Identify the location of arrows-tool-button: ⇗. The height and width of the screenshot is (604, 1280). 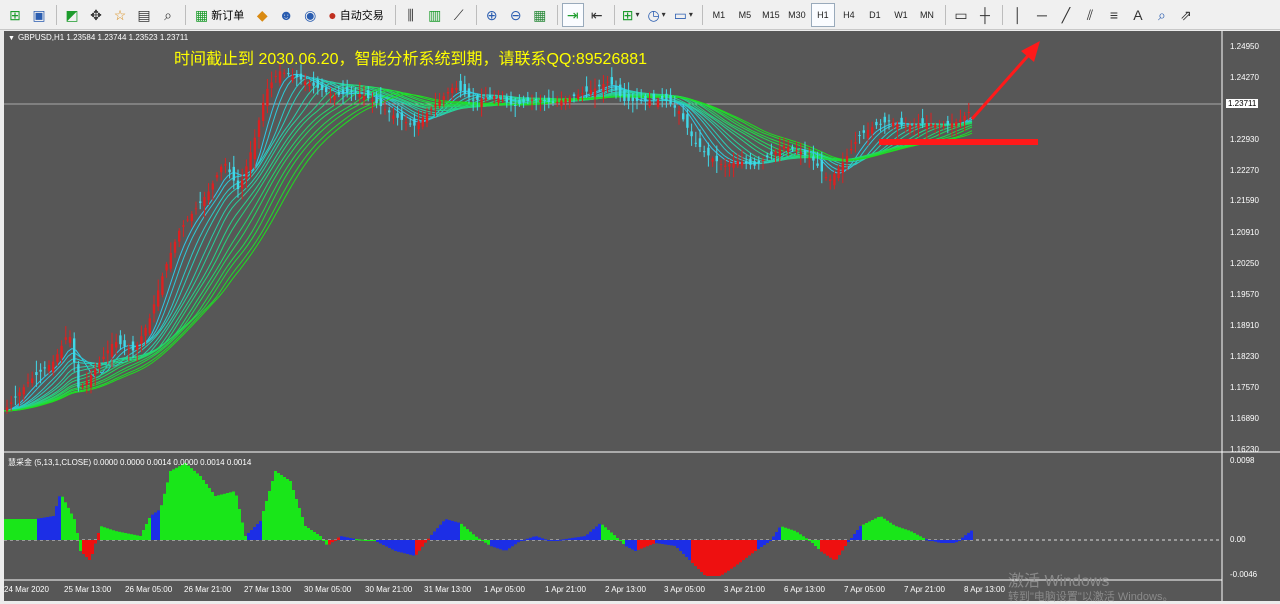
(1186, 15).